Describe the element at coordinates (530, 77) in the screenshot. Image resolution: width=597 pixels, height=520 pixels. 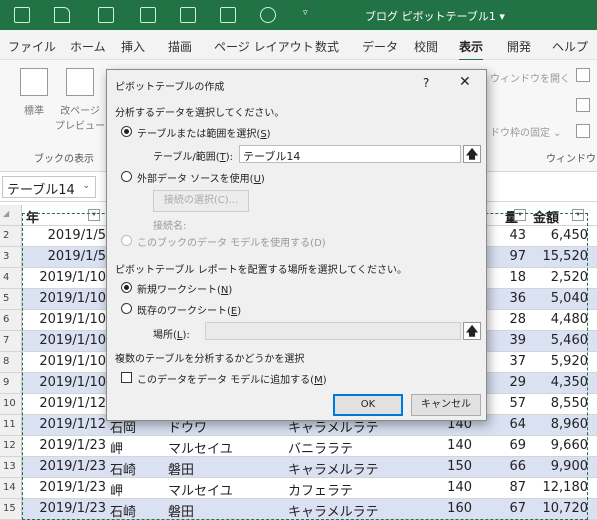
I see `new-window-label: ウィンドウを開く` at that location.